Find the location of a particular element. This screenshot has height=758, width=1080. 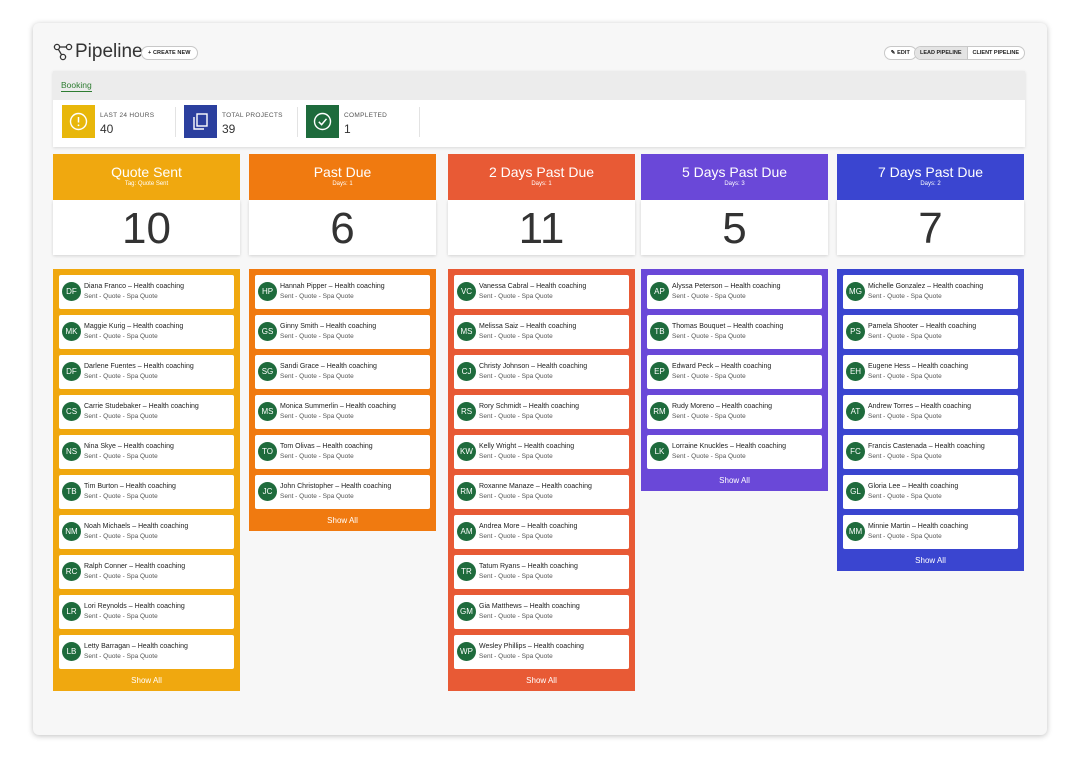

pipeline-icon is located at coordinates (63, 52).